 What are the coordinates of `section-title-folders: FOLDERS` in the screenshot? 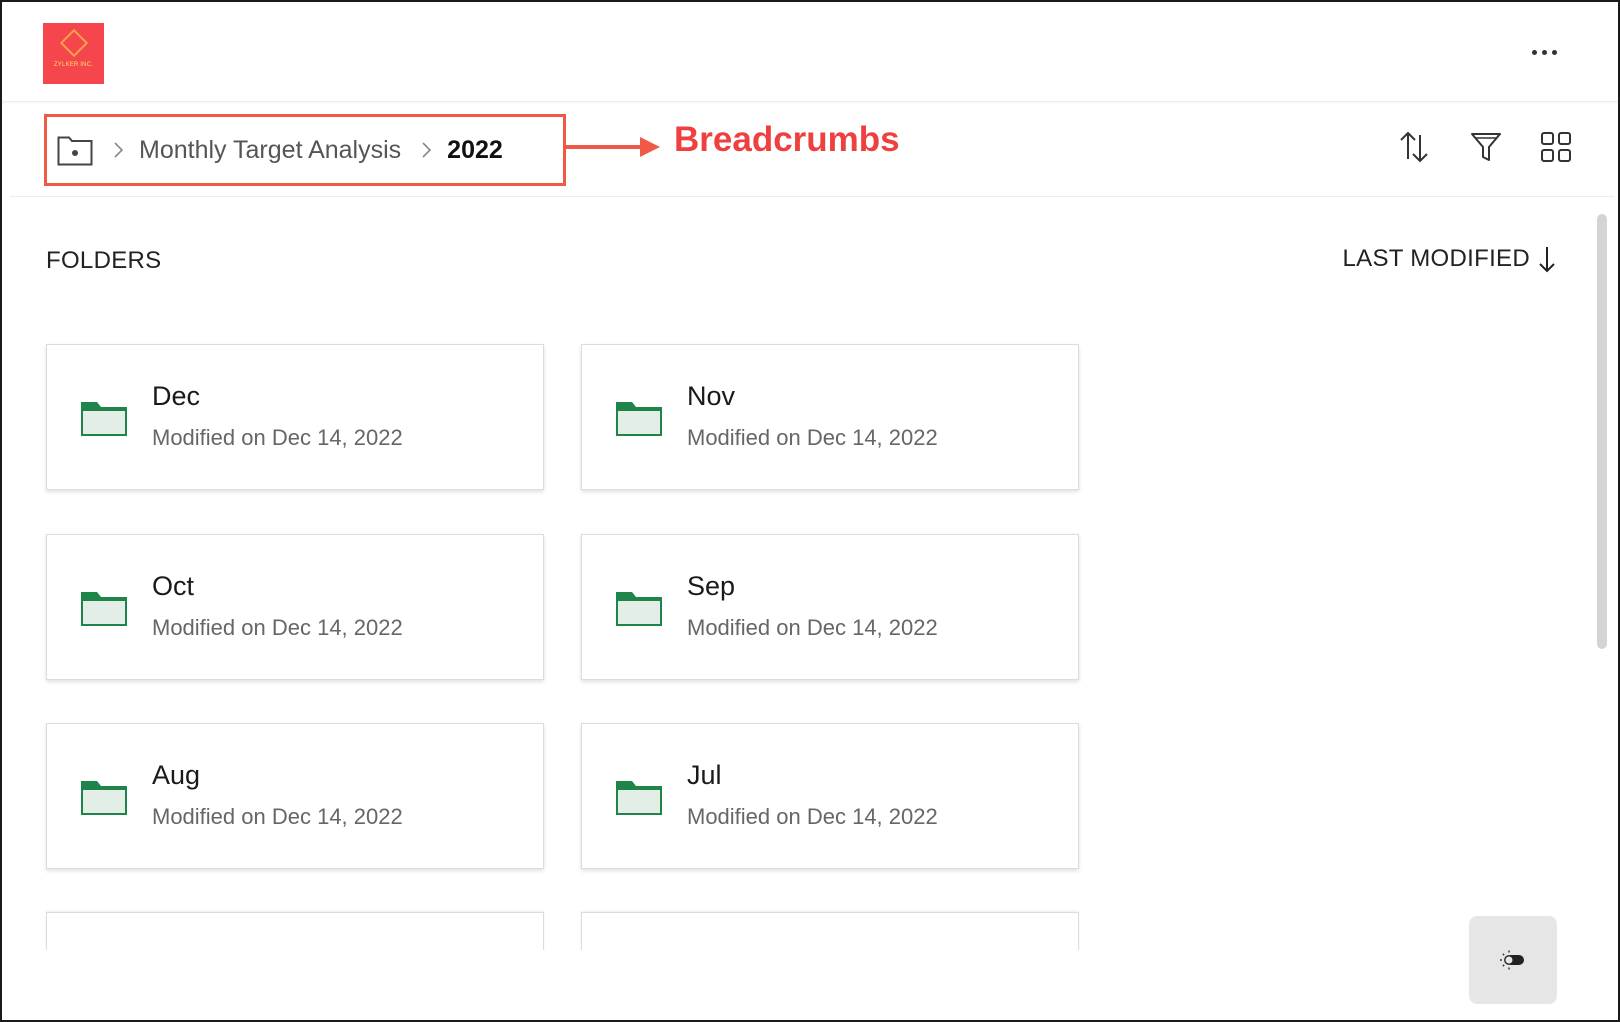 It's located at (104, 260).